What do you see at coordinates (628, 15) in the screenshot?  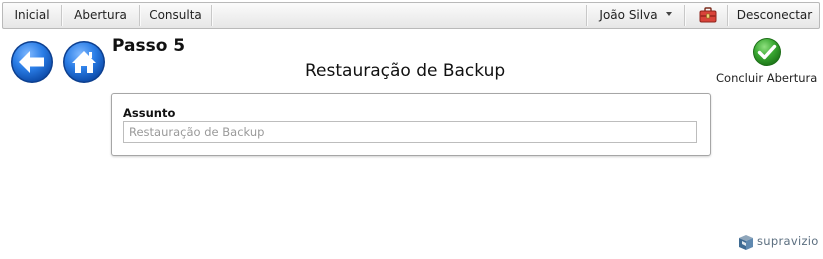 I see `user-name: João Silva` at bounding box center [628, 15].